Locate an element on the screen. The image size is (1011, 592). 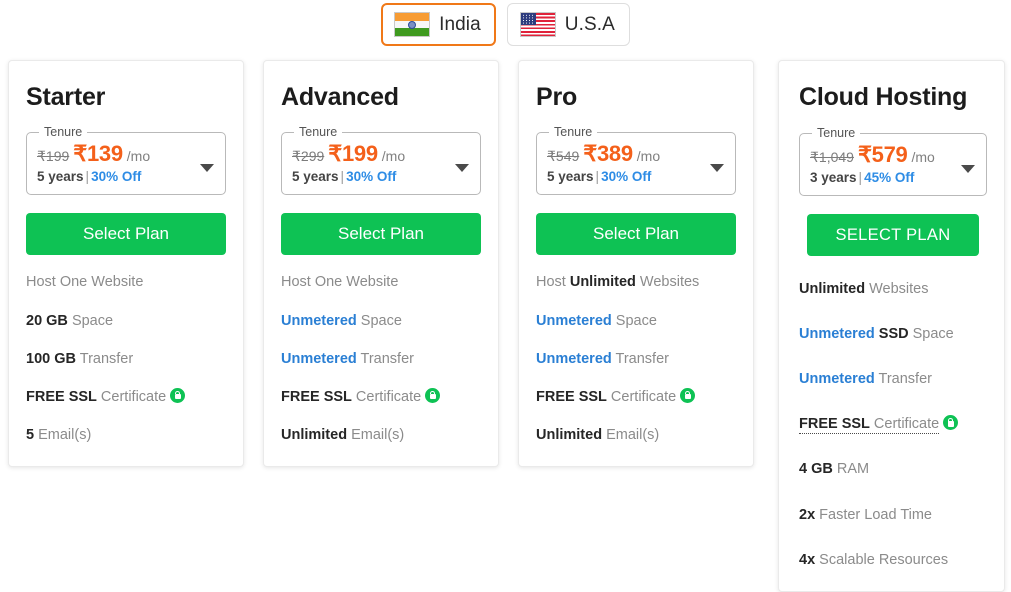
feature-item: 100 GB Transfer is located at coordinates (126, 359).